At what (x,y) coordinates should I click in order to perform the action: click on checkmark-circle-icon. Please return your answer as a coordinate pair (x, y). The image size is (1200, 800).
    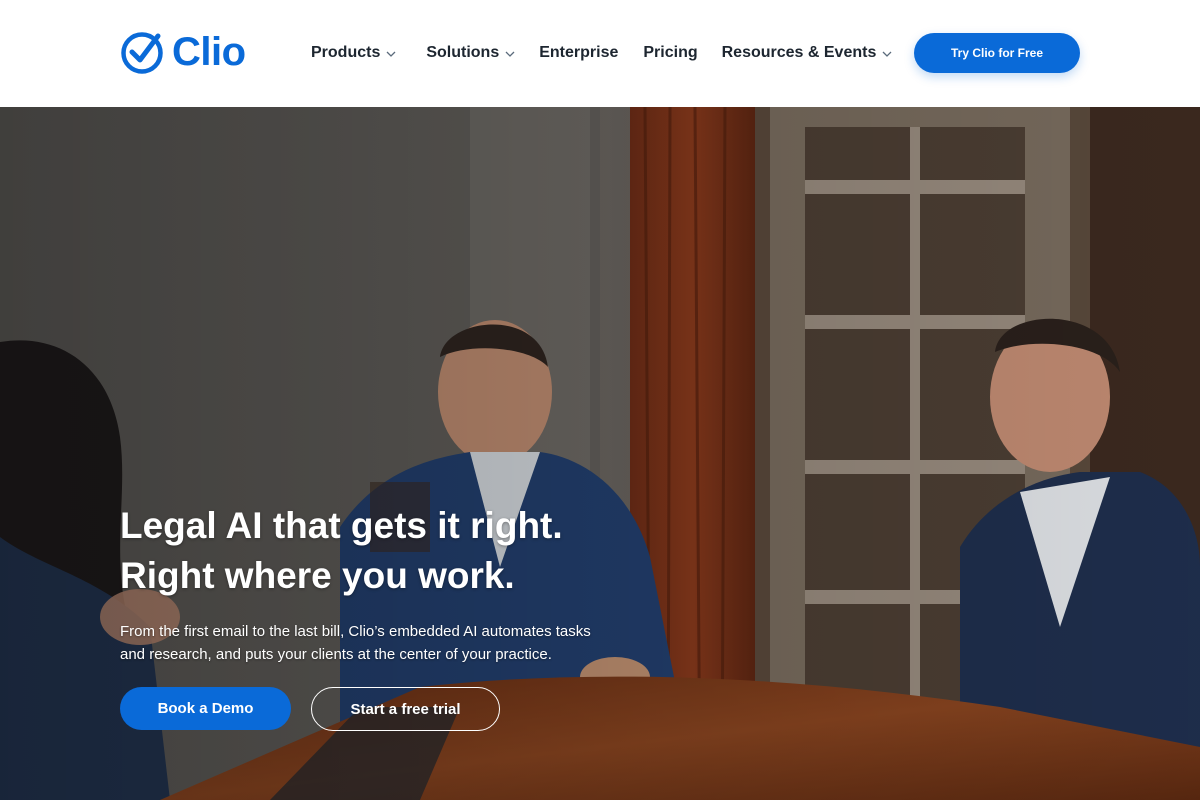
    Looking at the image, I should click on (142, 53).